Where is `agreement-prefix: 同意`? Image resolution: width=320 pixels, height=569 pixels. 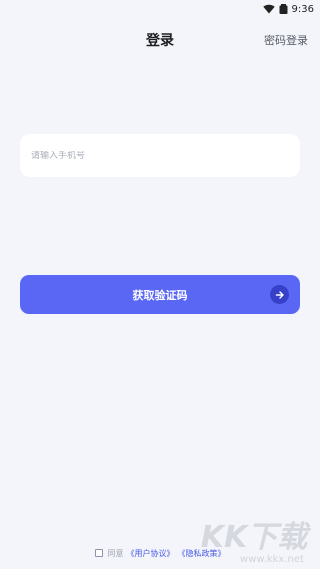
agreement-prefix: 同意 is located at coordinates (115, 553).